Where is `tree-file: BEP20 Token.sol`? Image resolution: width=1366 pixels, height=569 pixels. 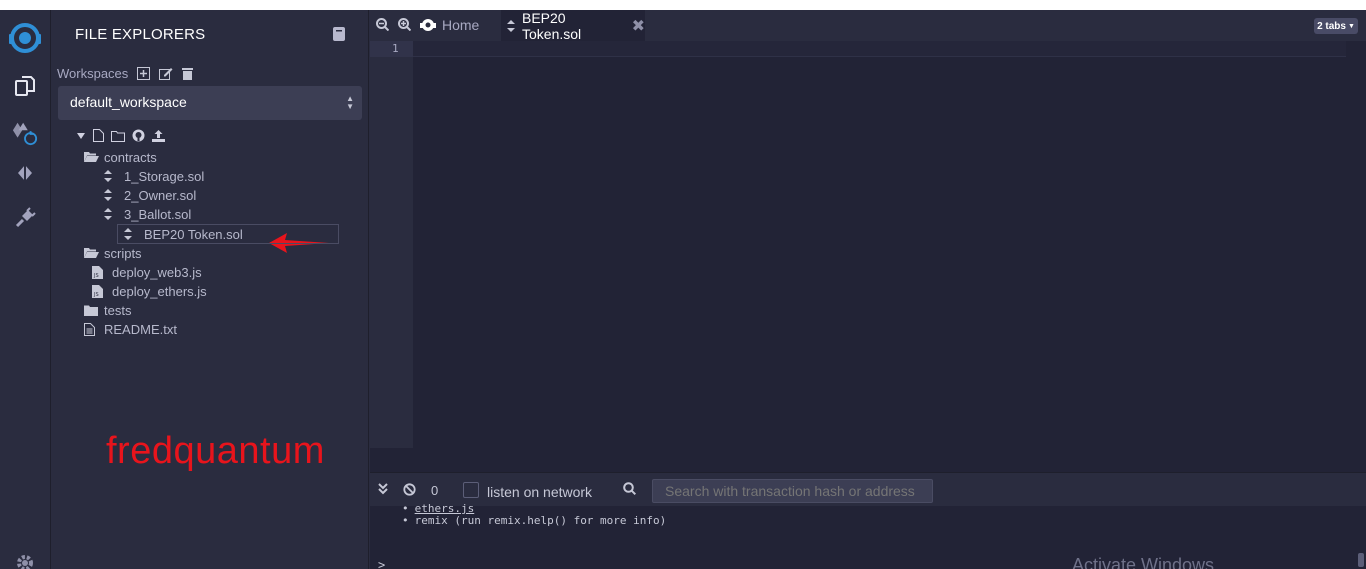 tree-file: BEP20 Token.sol is located at coordinates (228, 234).